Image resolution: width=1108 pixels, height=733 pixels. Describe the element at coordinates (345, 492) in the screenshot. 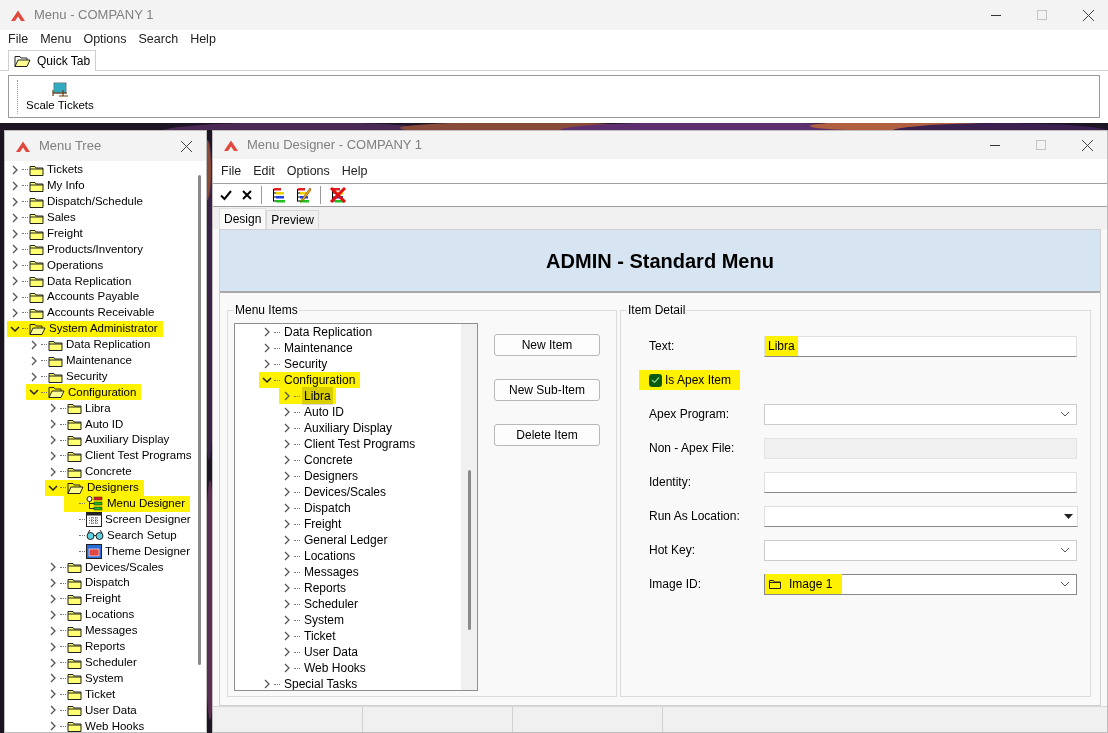

I see `tree-item: Devices/Scales` at that location.